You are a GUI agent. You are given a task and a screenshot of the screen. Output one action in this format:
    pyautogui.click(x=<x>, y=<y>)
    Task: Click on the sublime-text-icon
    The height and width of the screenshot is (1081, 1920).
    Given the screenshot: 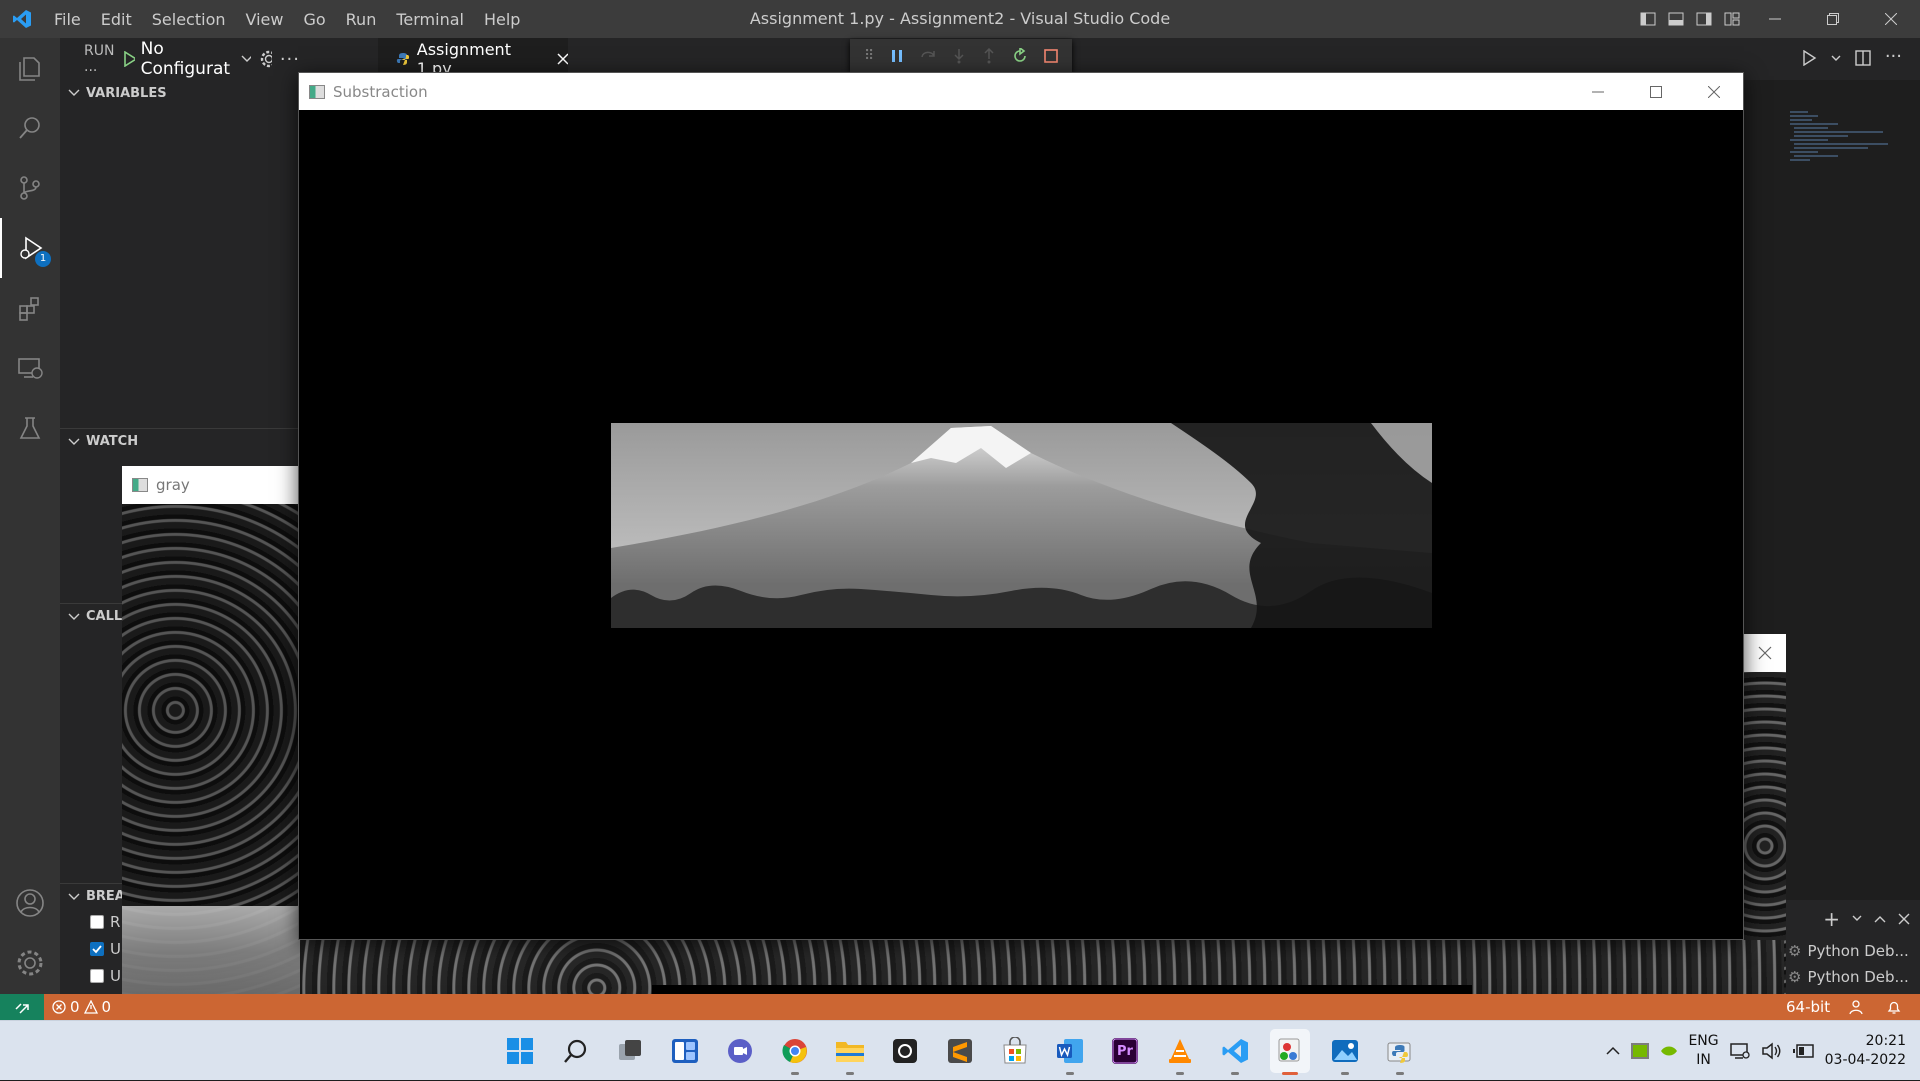 What is the action you would take?
    pyautogui.click(x=960, y=1051)
    